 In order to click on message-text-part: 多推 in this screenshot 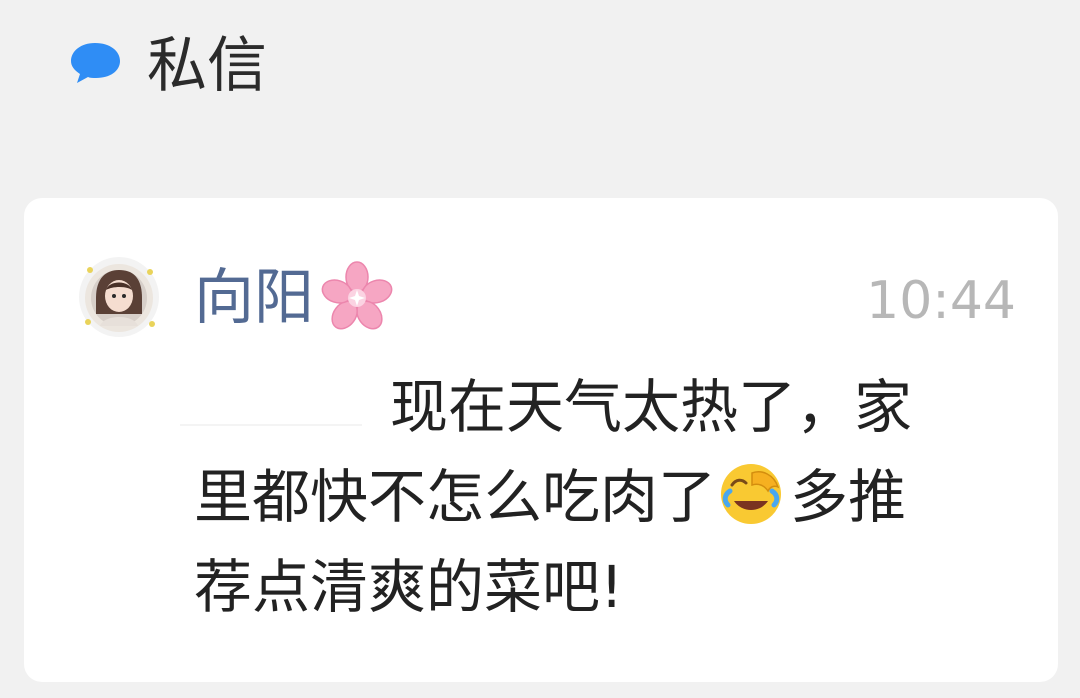, I will do `click(848, 497)`.